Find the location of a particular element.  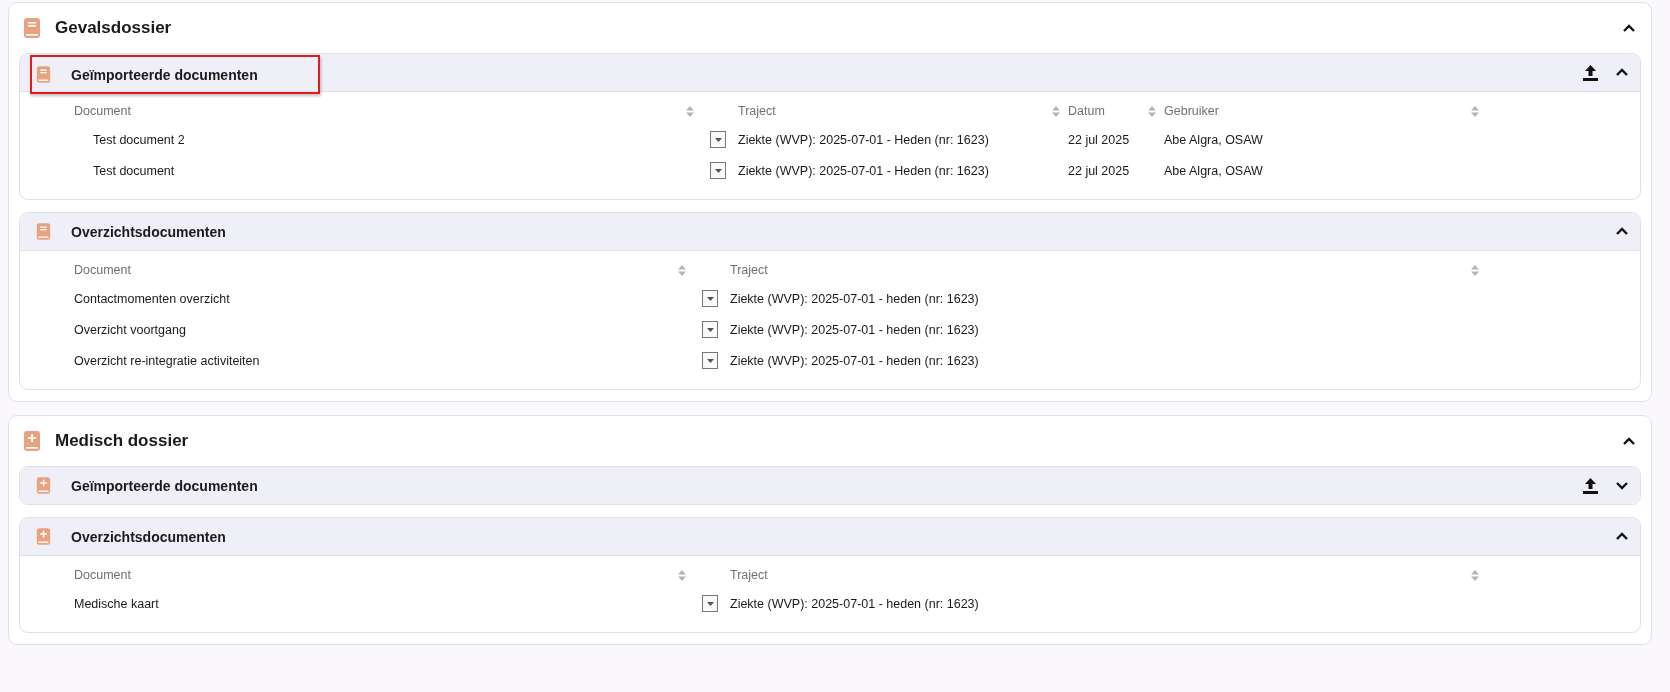

expand-button is located at coordinates (1622, 485).